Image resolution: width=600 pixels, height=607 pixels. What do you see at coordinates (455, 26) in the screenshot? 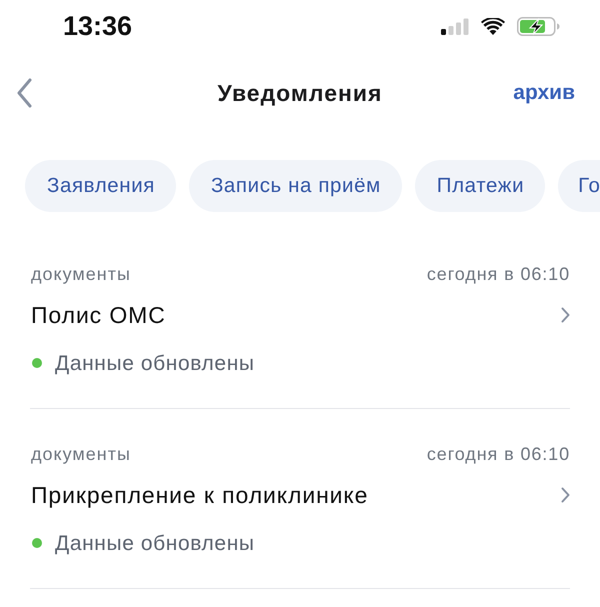
I see `signal-icon` at bounding box center [455, 26].